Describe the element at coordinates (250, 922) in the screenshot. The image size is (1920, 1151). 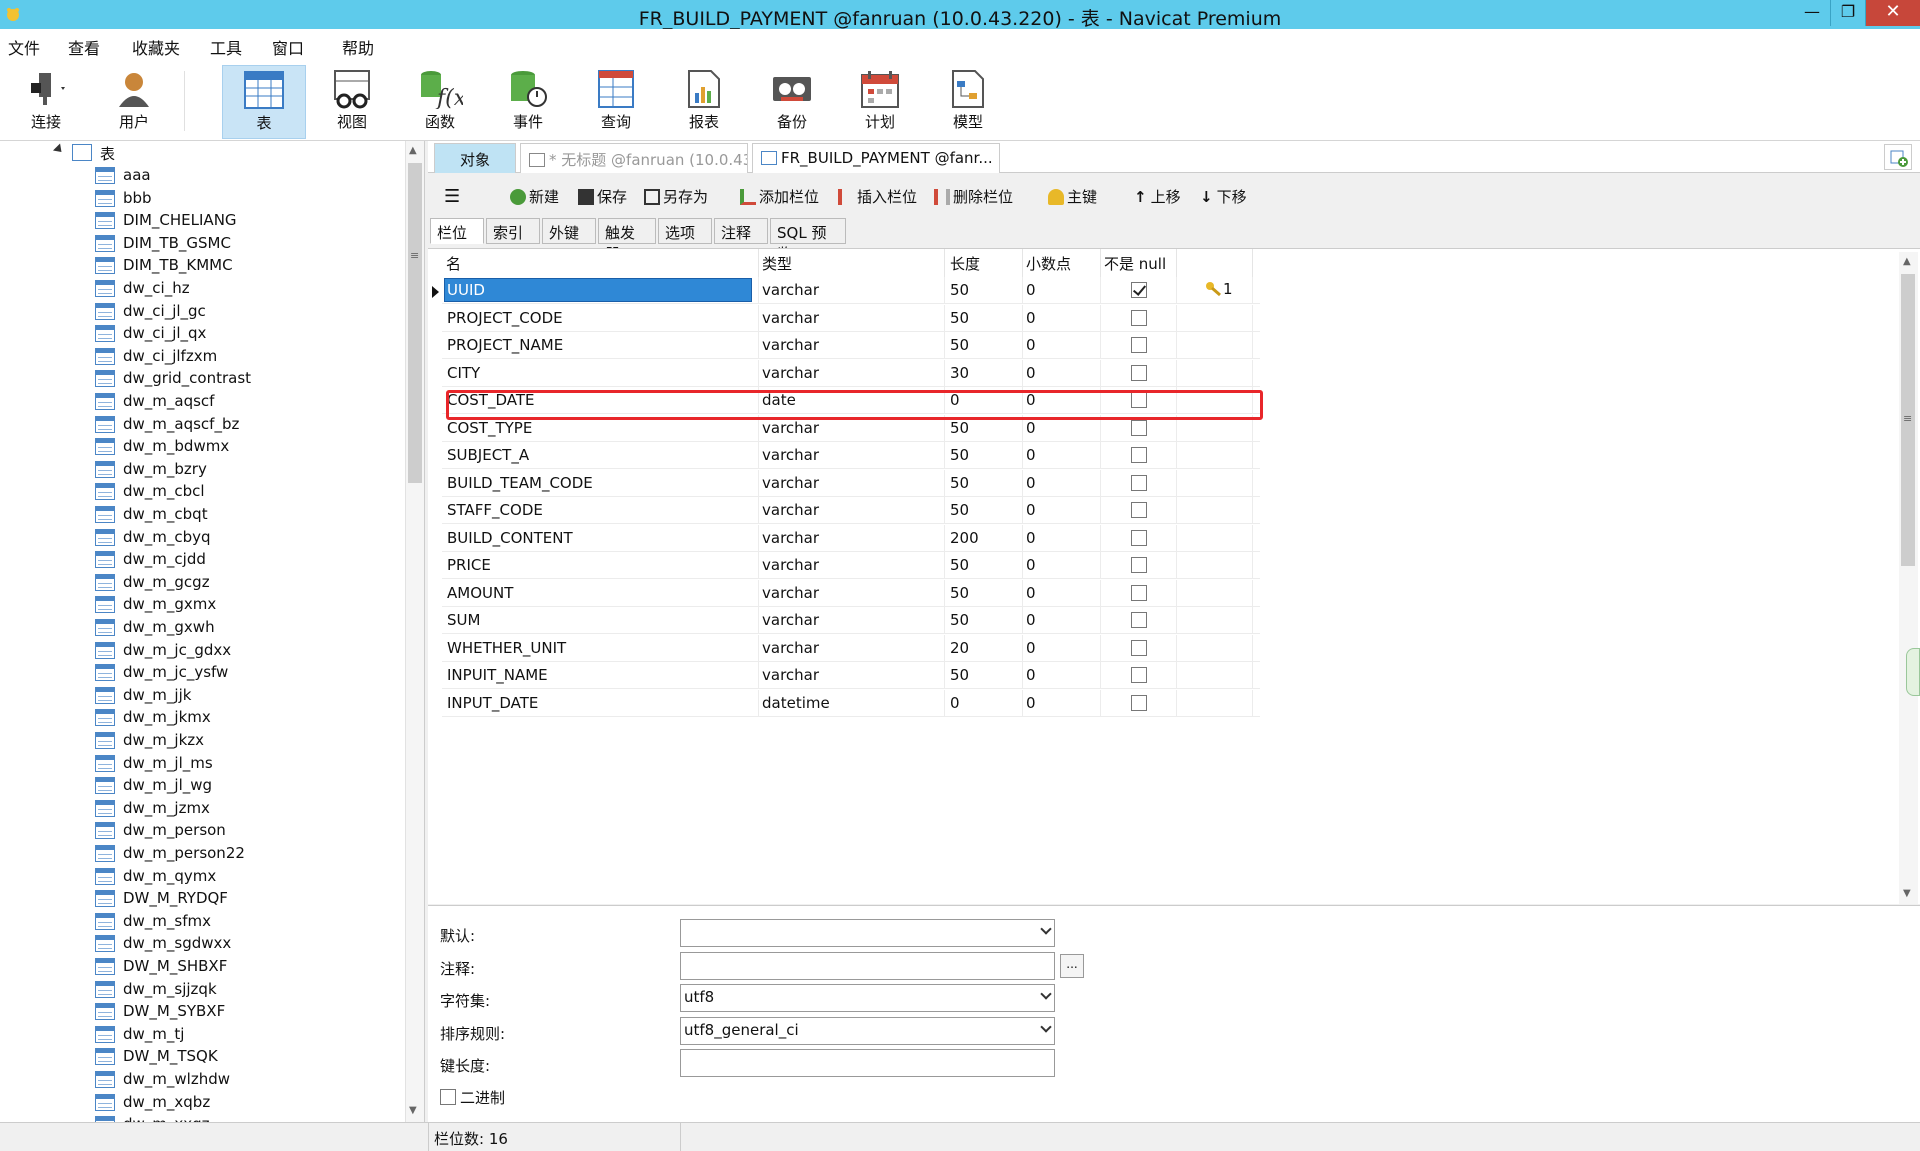
I see `tree-item-table: dw_m_sfmx` at that location.